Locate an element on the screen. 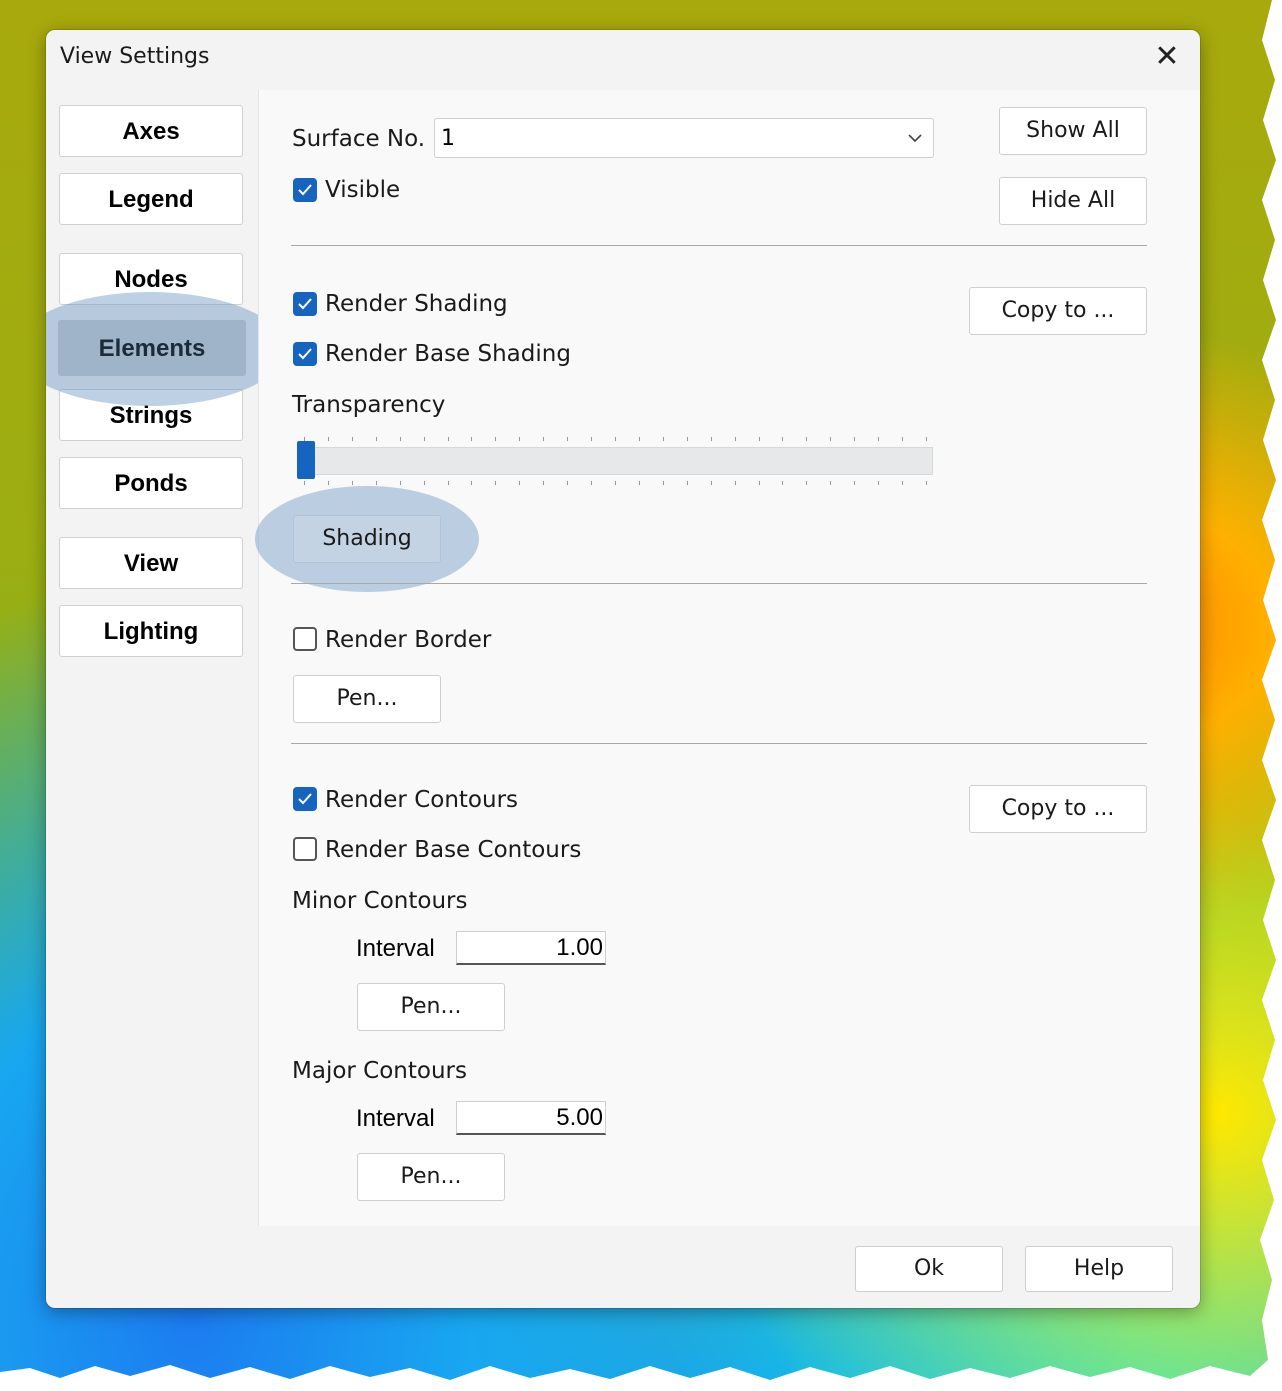  help-button: Help is located at coordinates (1099, 1269).